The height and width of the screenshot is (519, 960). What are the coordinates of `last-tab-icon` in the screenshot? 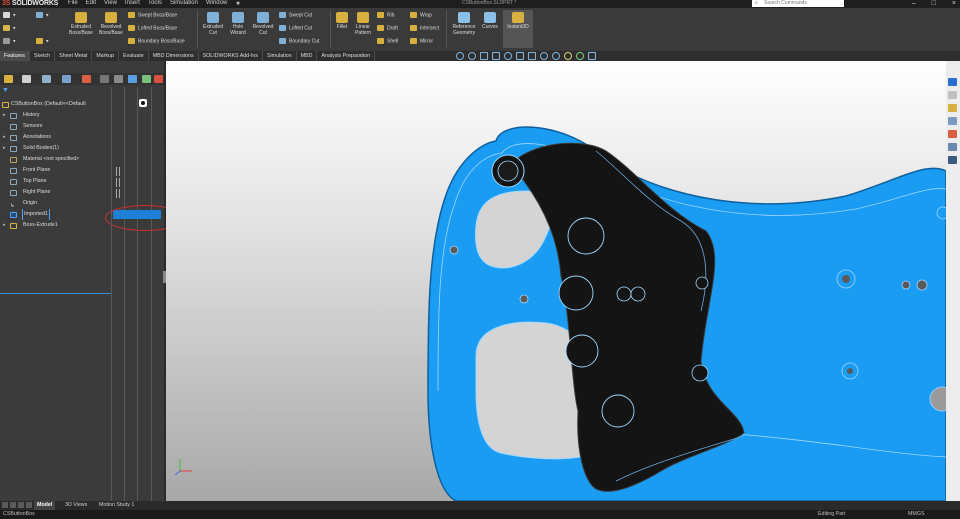 It's located at (29, 505).